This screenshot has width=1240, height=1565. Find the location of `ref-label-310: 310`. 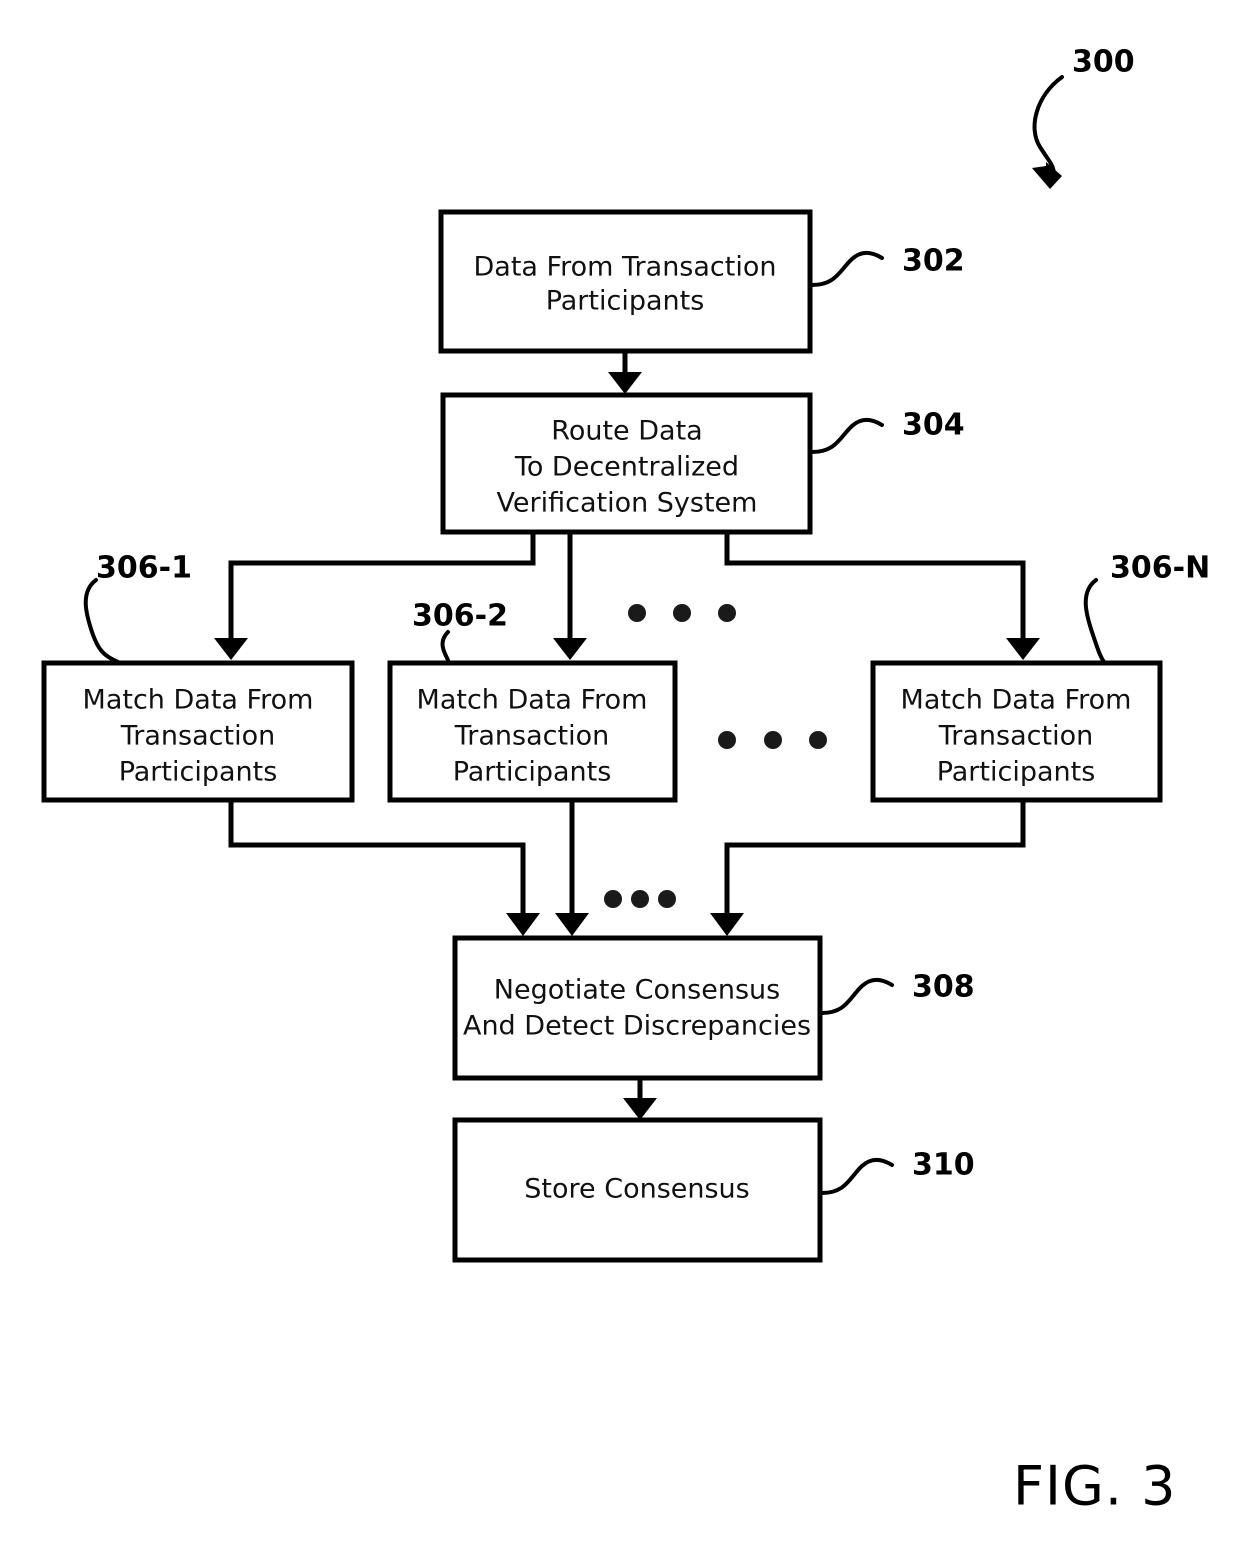

ref-label-310: 310 is located at coordinates (943, 1165).